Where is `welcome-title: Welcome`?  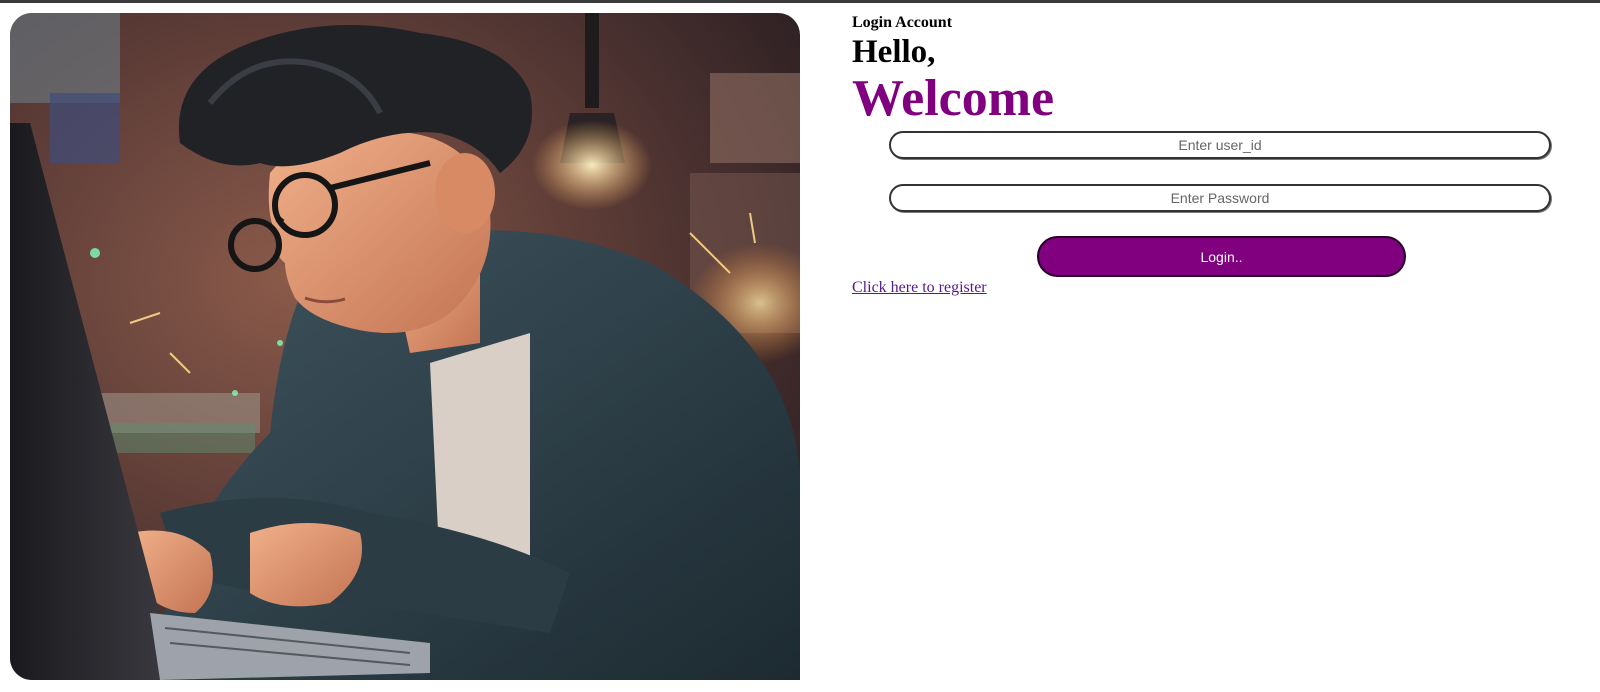 welcome-title: Welcome is located at coordinates (953, 98).